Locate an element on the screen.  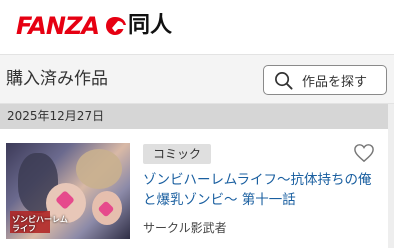
page-title: 購入済み作品 is located at coordinates (57, 79).